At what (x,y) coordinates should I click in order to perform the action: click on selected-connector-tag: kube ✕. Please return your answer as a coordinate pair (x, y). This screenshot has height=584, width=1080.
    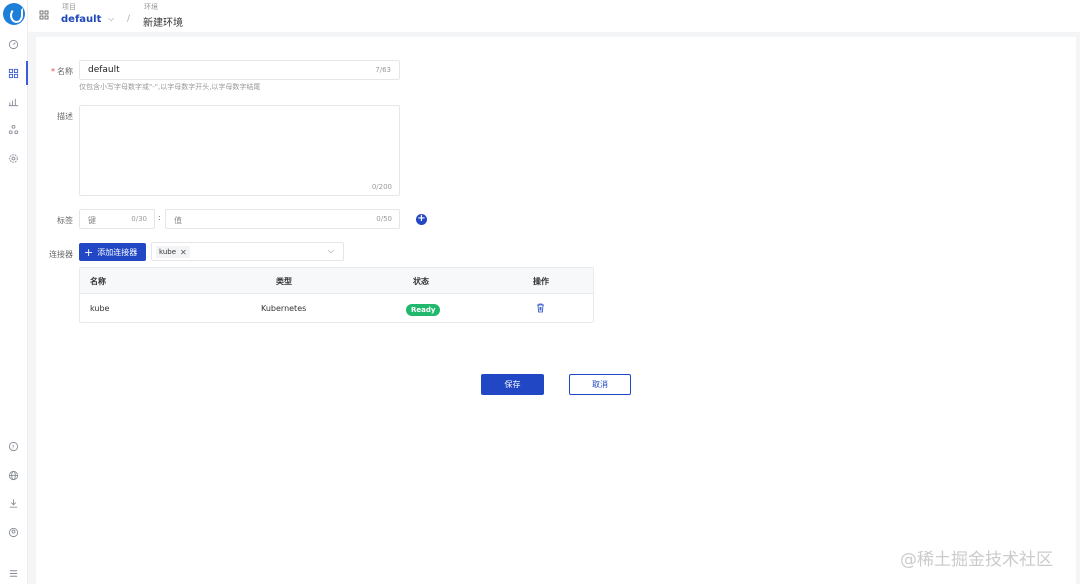
    Looking at the image, I should click on (173, 252).